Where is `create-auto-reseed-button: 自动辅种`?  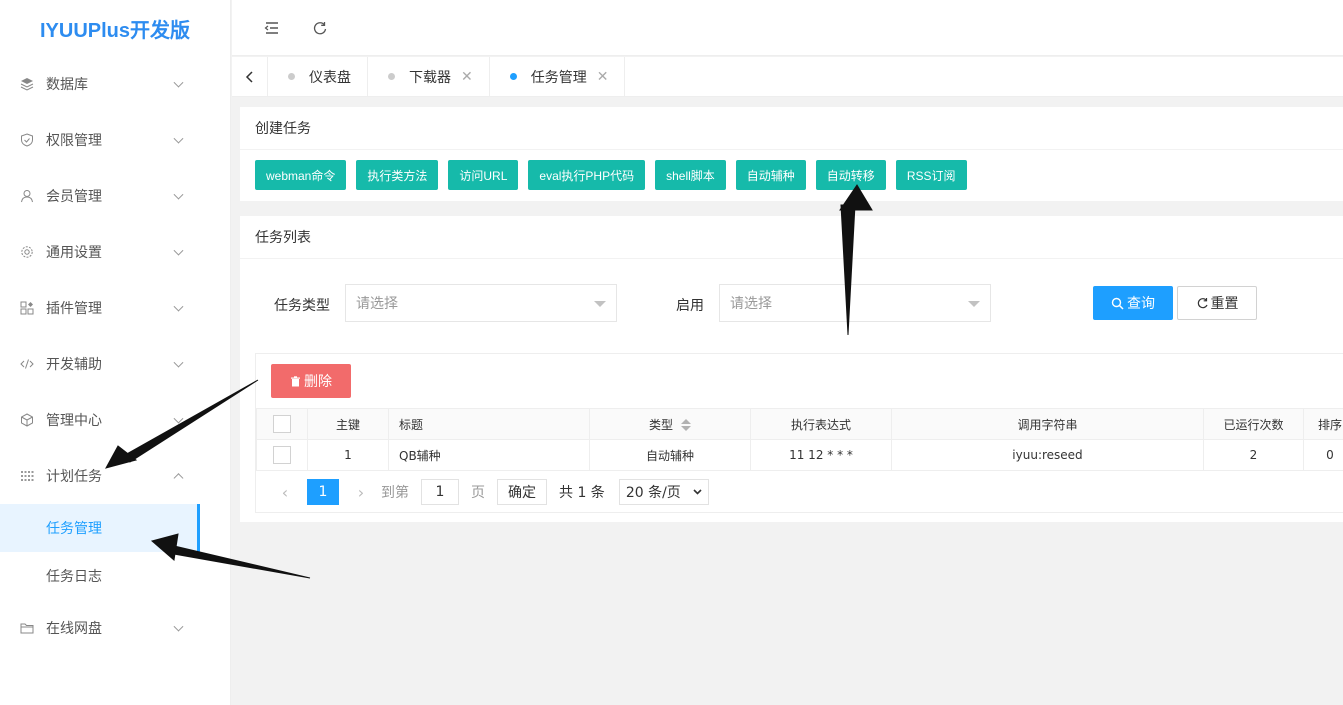
create-auto-reseed-button: 自动辅种 is located at coordinates (770, 175).